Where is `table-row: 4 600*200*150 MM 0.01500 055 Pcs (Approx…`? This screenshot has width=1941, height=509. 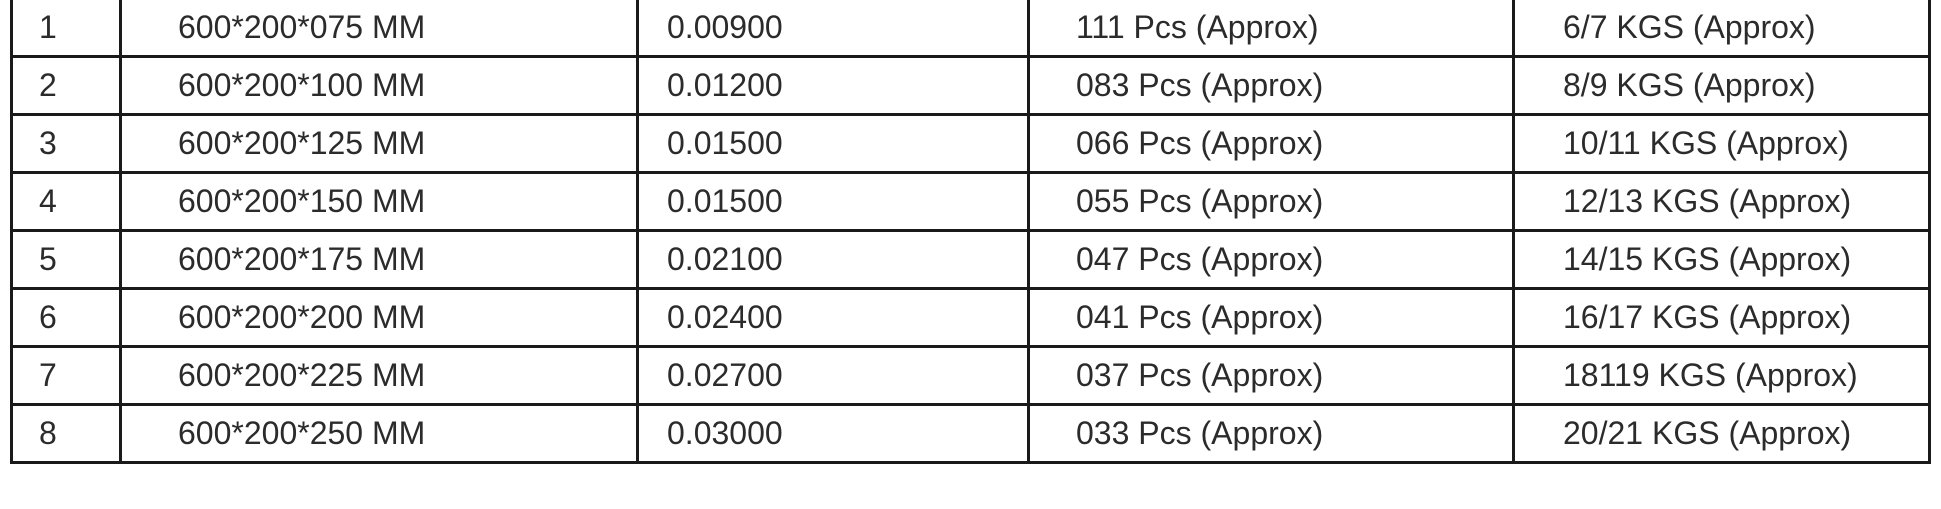
table-row: 4 600*200*150 MM 0.01500 055 Pcs (Approx… is located at coordinates (970, 201).